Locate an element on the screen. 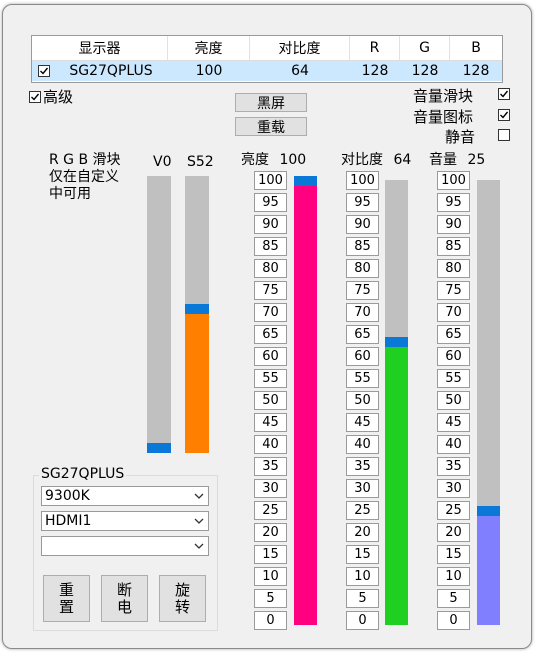  contrast-slider is located at coordinates (396, 402).